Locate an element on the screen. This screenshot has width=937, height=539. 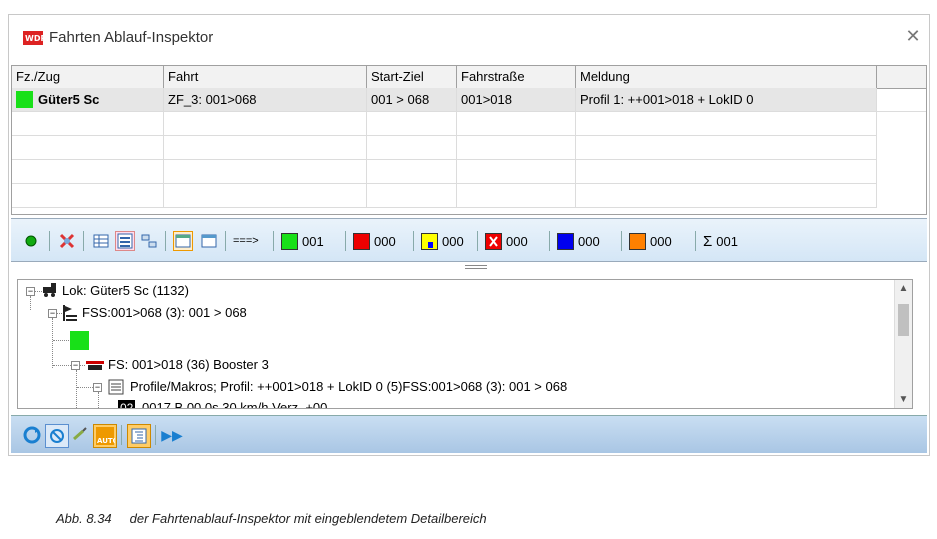
cell-trip: ZF_3: 001>068 is located at coordinates (265, 100).